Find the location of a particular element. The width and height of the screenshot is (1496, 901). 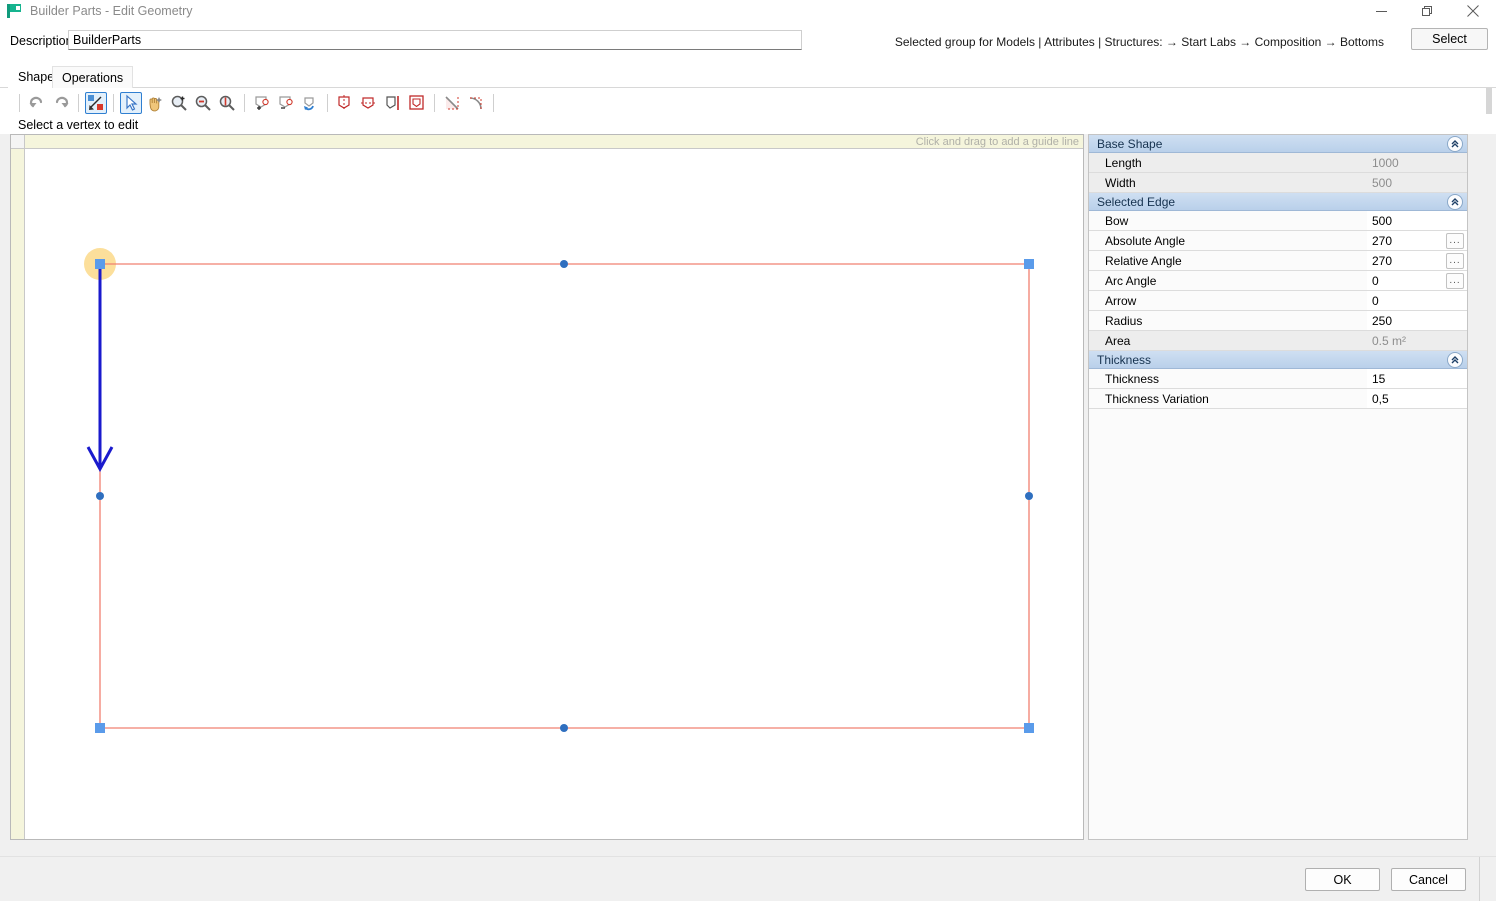

ruler-top: Click and drag to add a guide line is located at coordinates (554, 142).